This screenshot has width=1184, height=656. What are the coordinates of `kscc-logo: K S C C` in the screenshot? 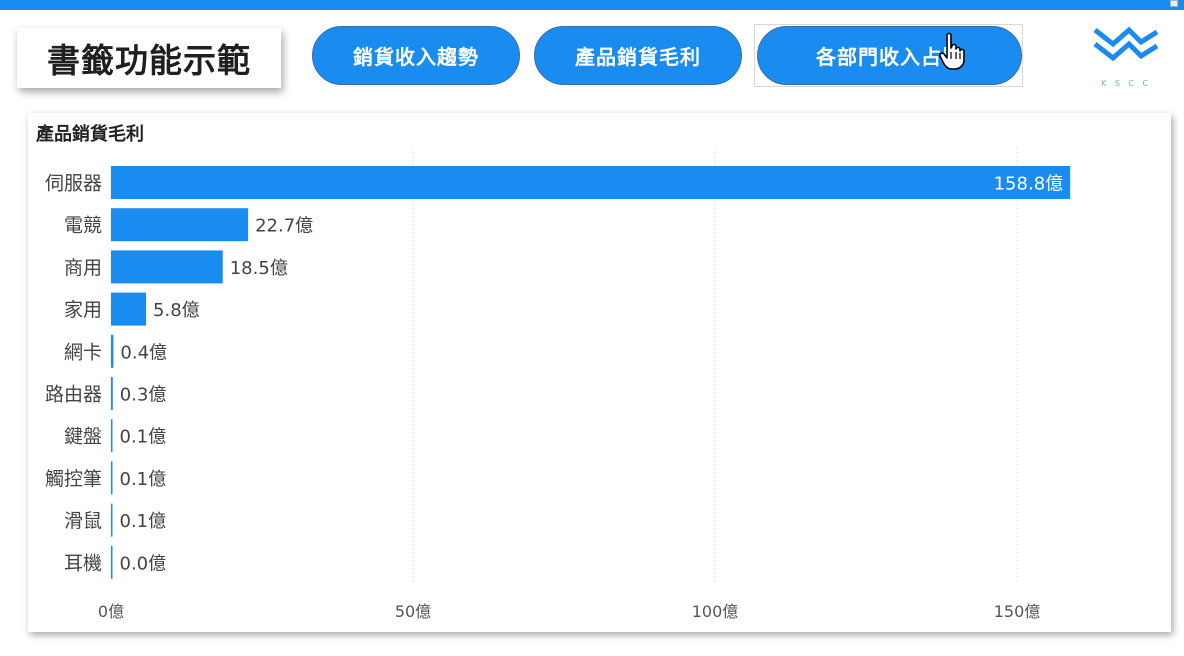 It's located at (1126, 57).